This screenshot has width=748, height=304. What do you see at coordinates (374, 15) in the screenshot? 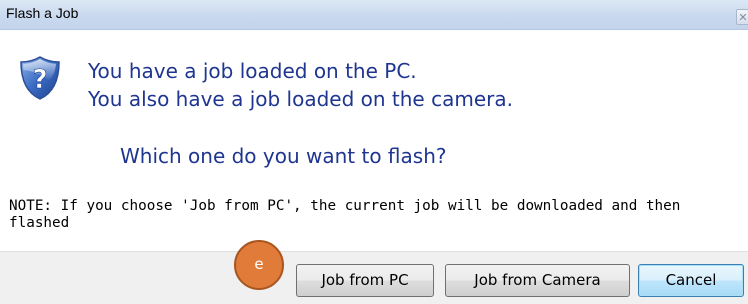
I see `title-bar: Flash a Job ✕` at bounding box center [374, 15].